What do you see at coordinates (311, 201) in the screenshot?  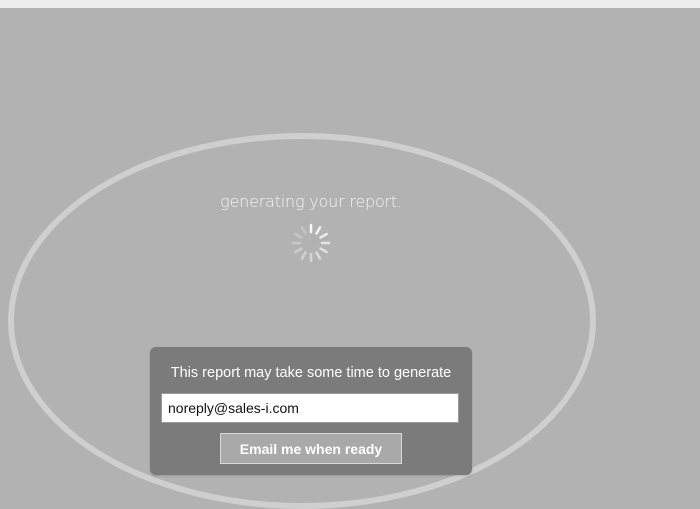 I see `loading-message: generating your report.` at bounding box center [311, 201].